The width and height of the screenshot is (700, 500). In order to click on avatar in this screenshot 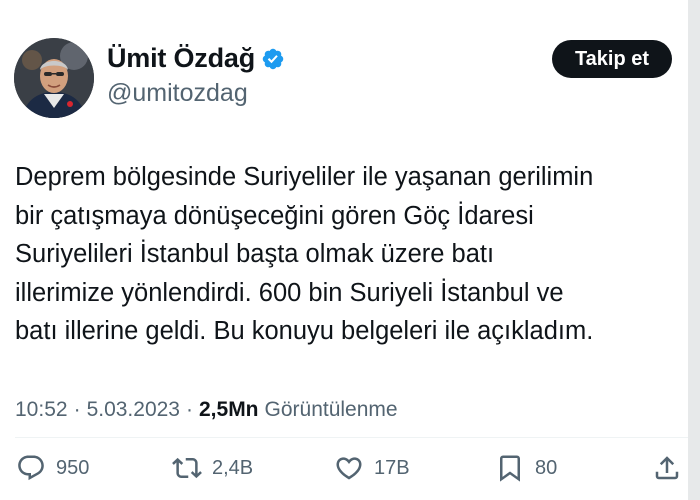, I will do `click(54, 78)`.